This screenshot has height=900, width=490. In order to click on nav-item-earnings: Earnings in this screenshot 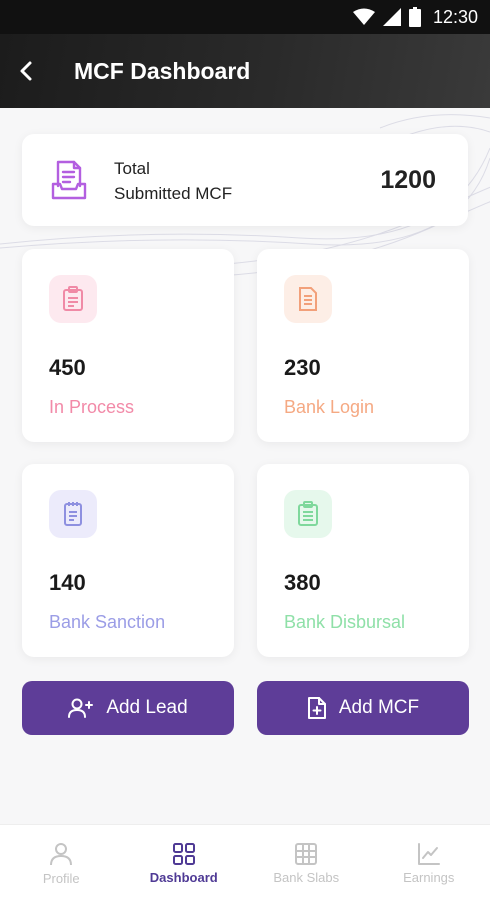, I will do `click(429, 862)`.